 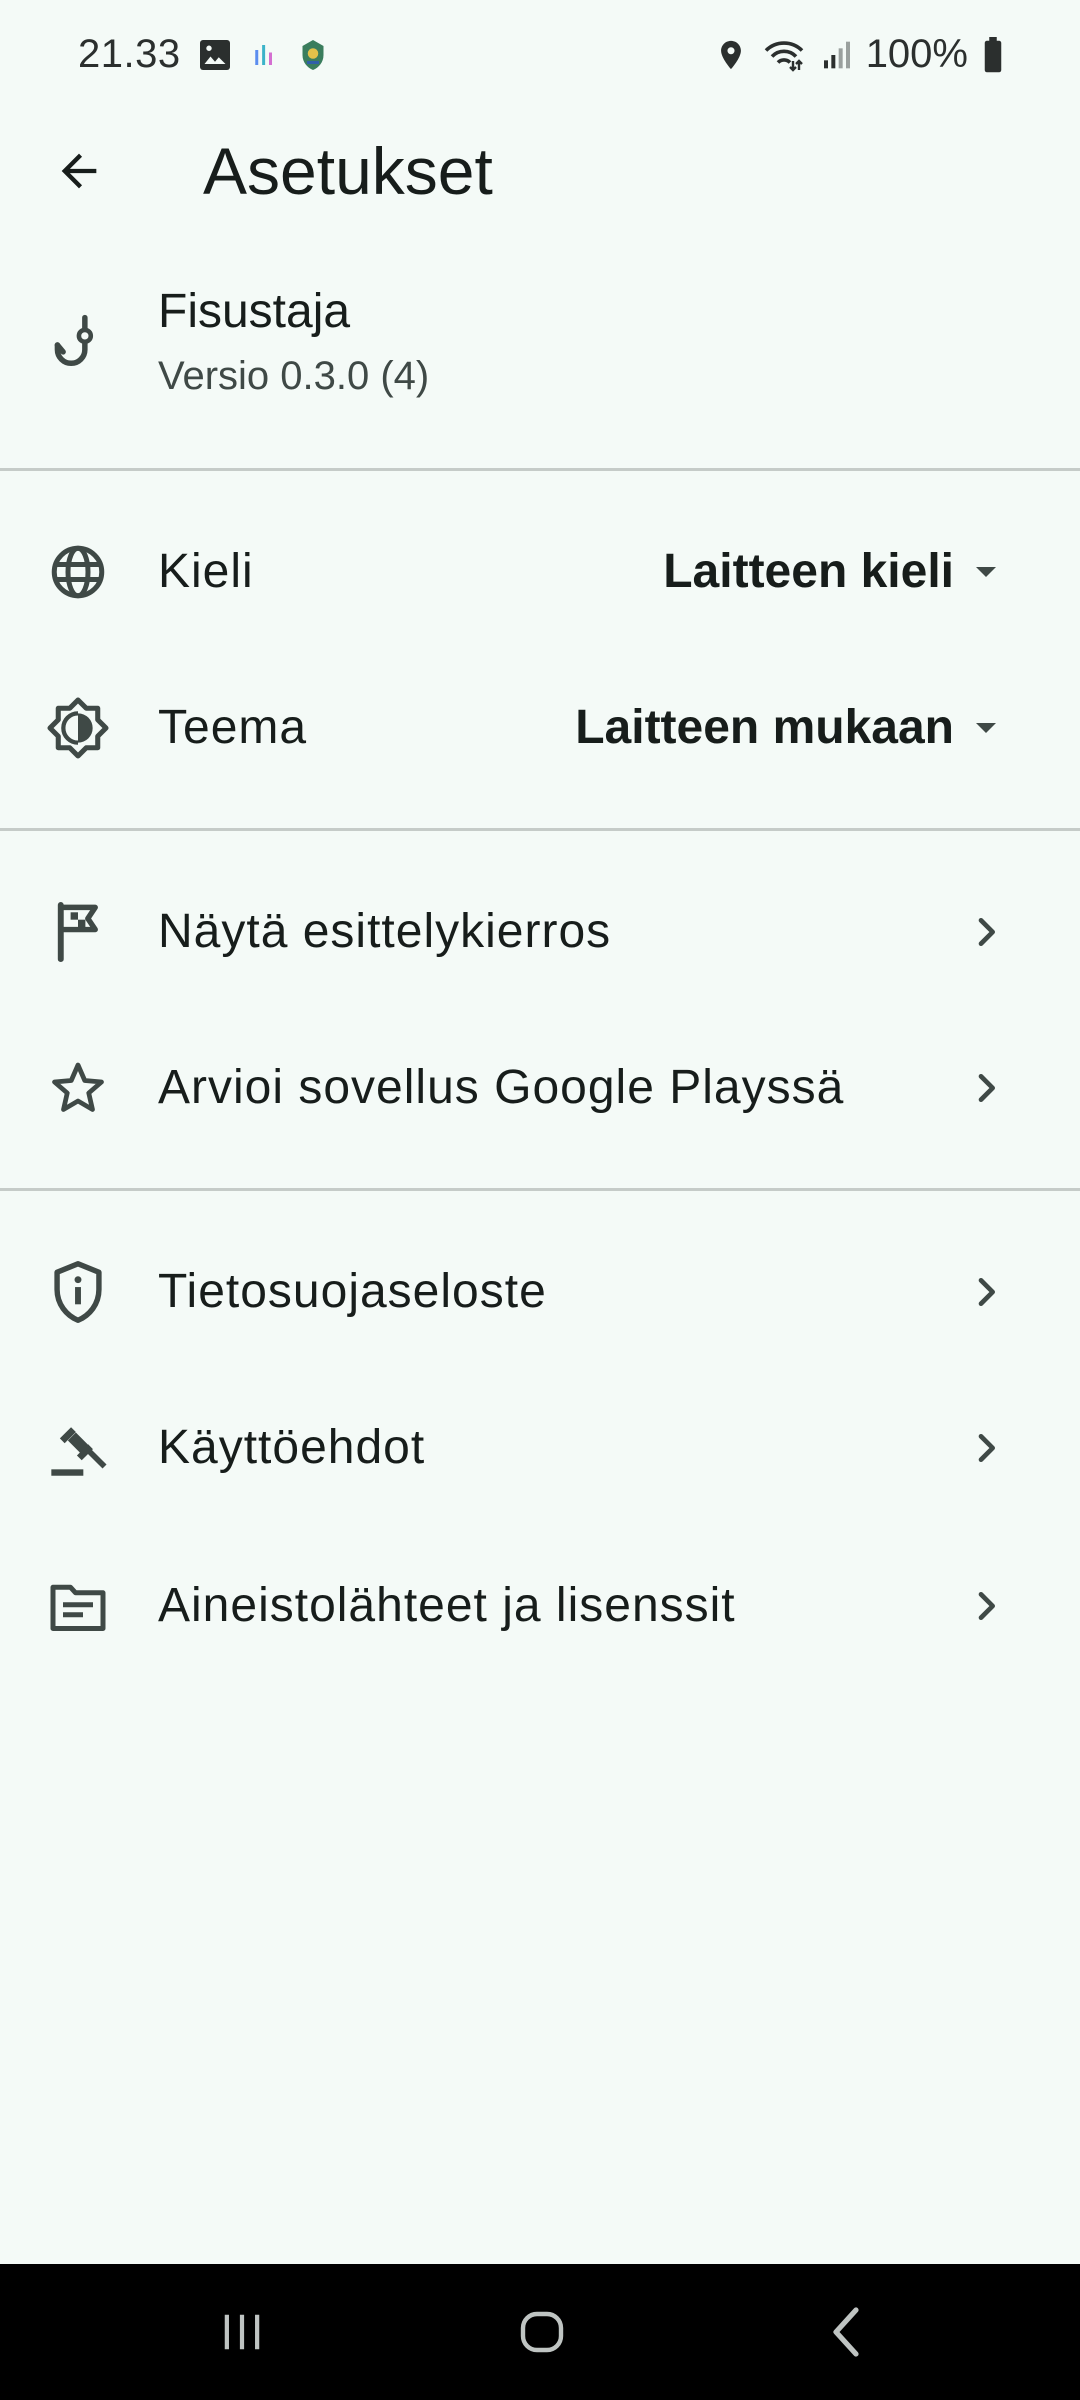 I want to click on wifi-icon, so click(x=784, y=55).